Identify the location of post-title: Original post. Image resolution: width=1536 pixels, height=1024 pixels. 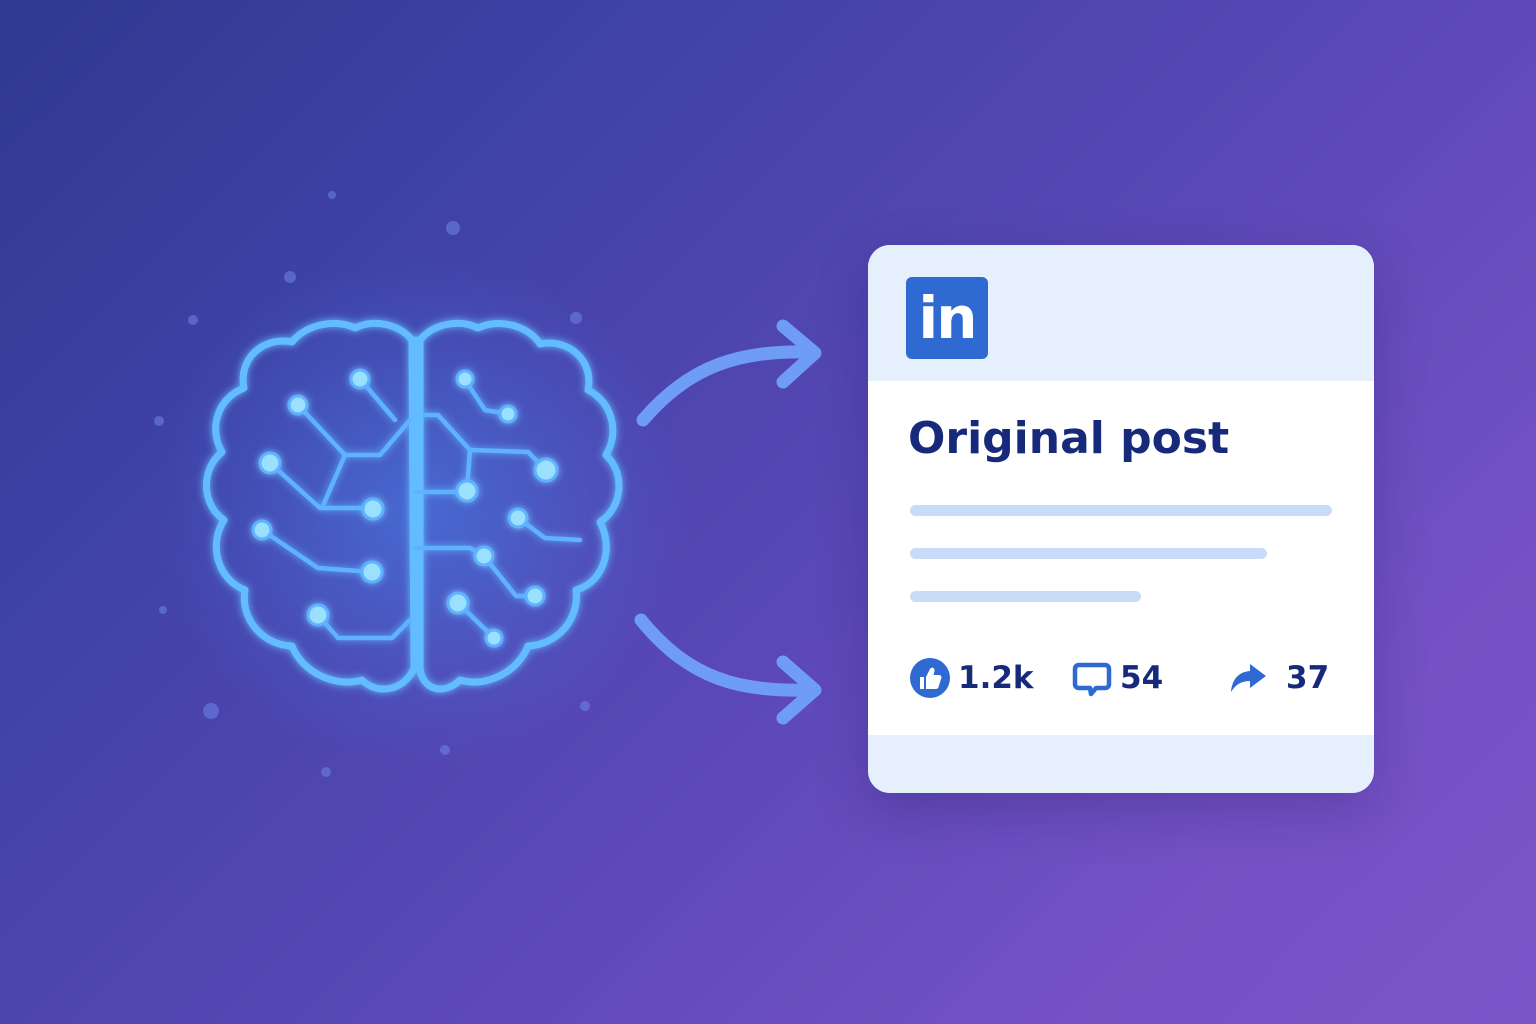
(1069, 438).